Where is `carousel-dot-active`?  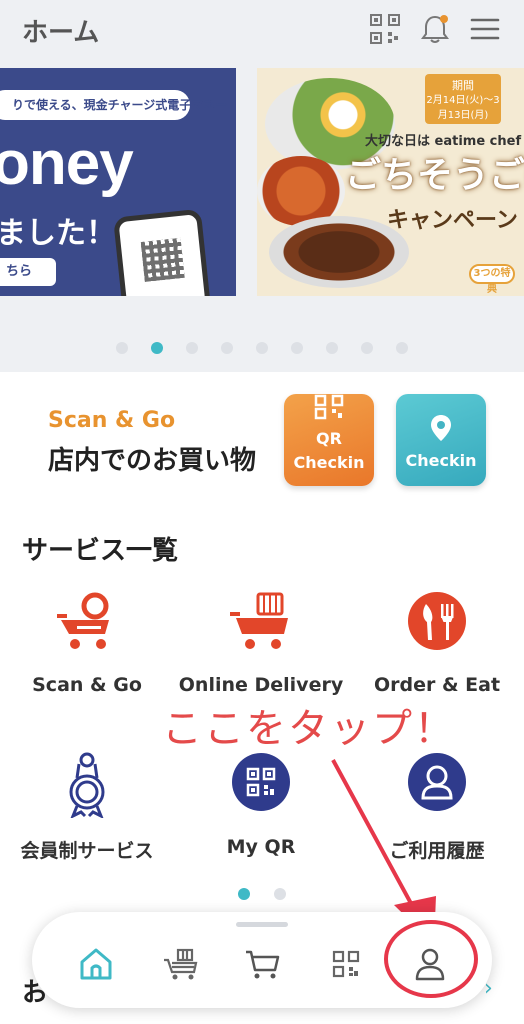
carousel-dot-active is located at coordinates (157, 348).